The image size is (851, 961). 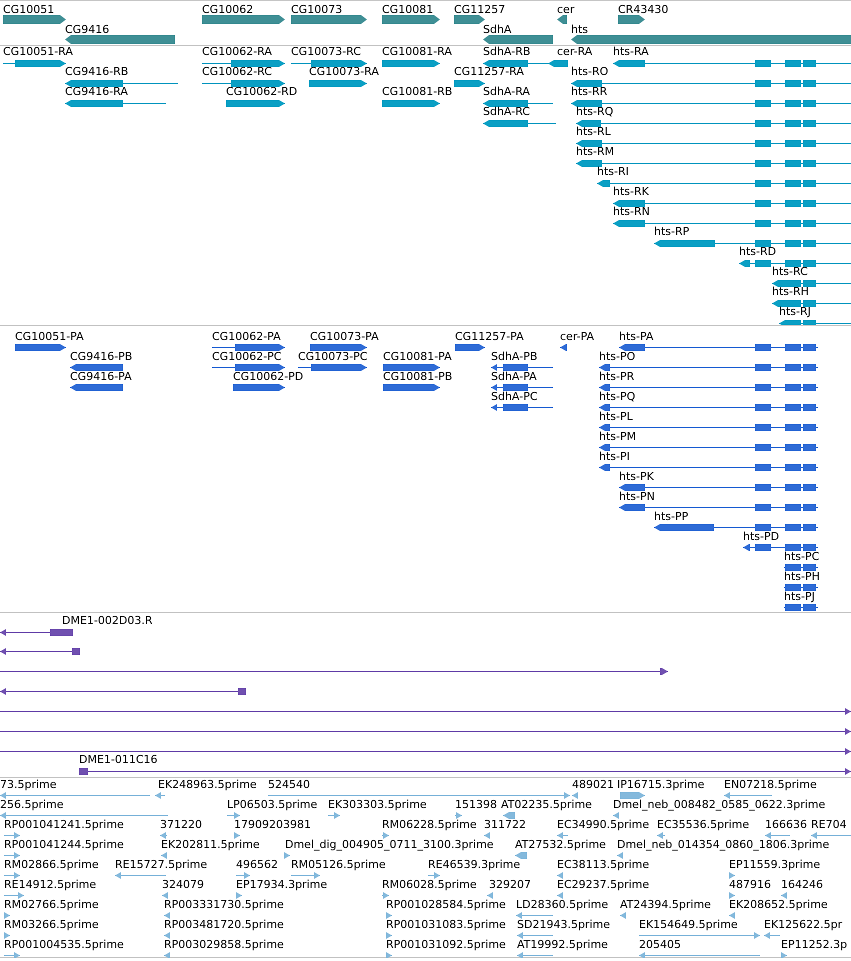 I want to click on feature-label: CG10081-PB, so click(x=417, y=376).